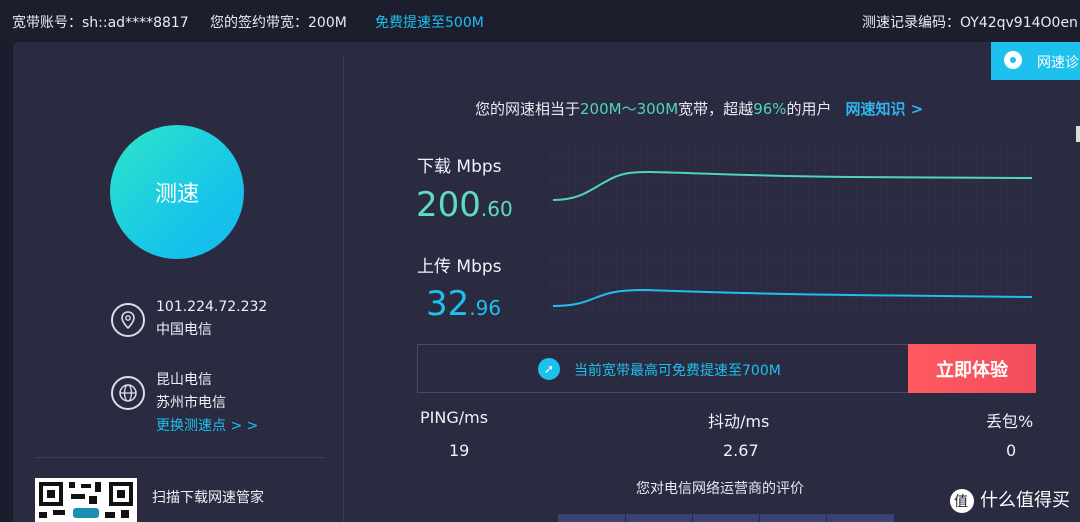  Describe the element at coordinates (184, 380) in the screenshot. I see `test-node-city: 昆山电信` at that location.